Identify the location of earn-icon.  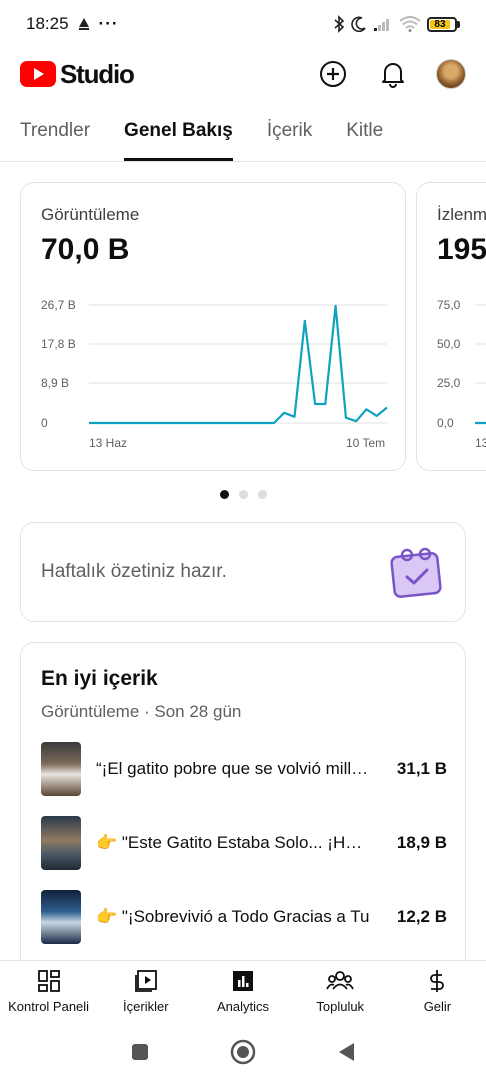
(437, 981).